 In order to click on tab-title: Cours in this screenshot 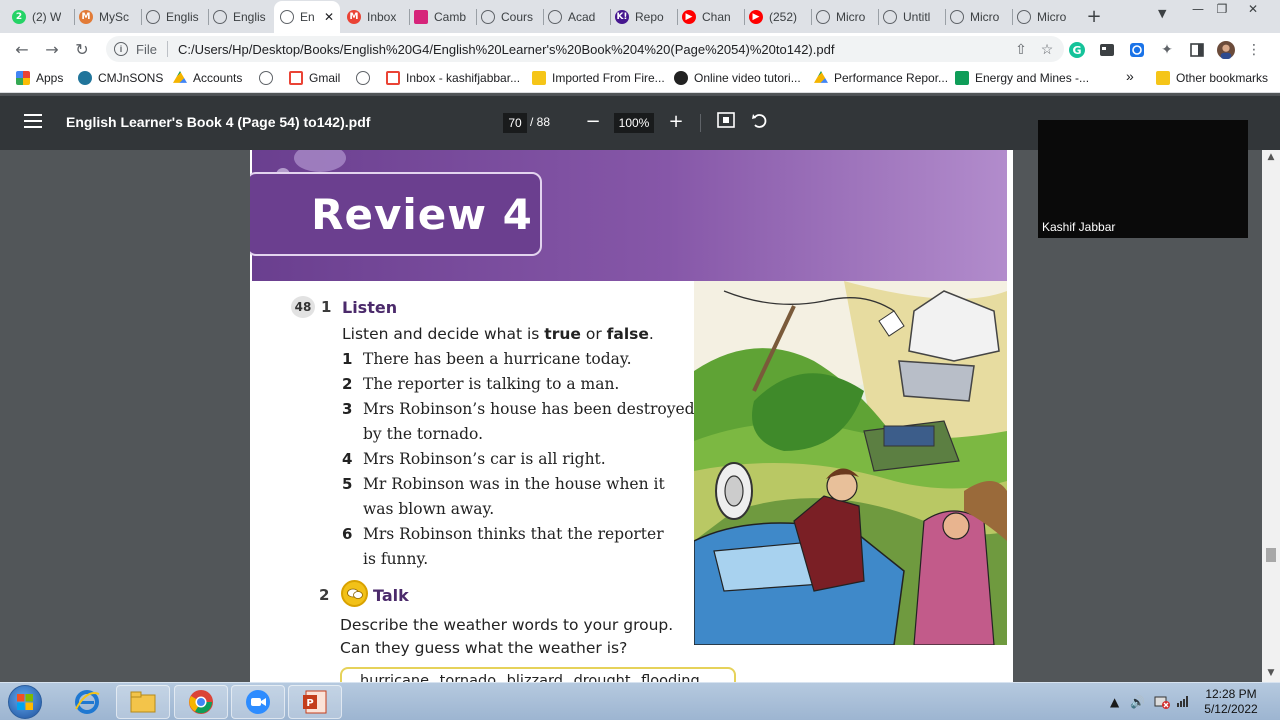, I will do `click(517, 16)`.